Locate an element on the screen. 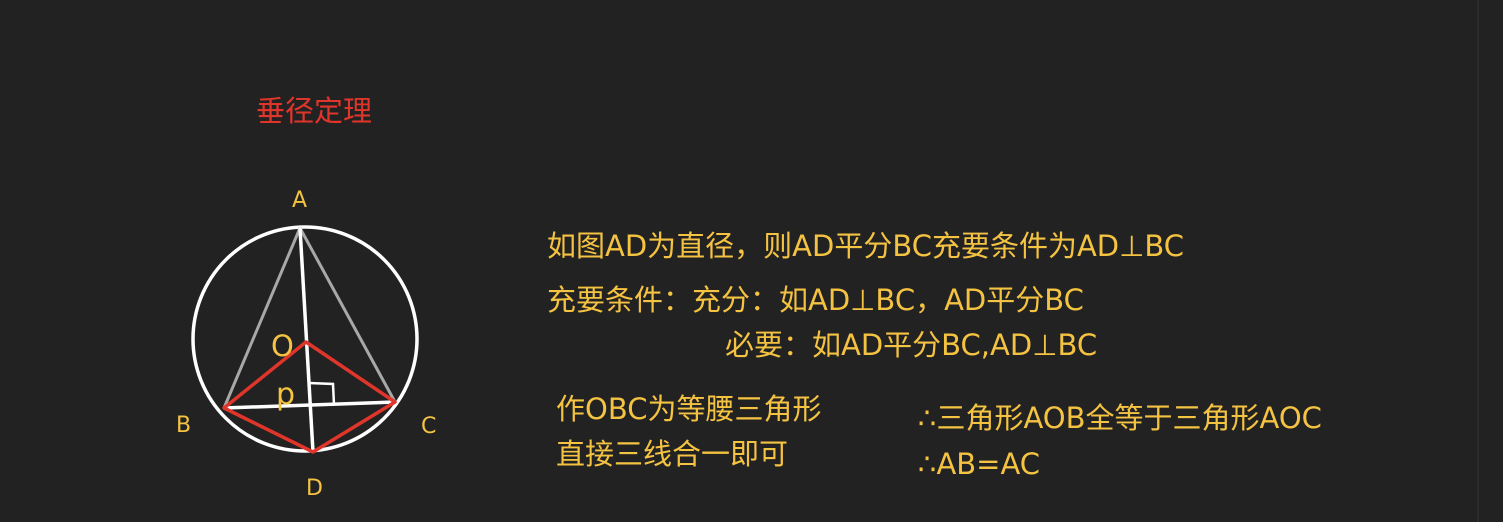  statement-line-1: 如图AD为直径，则AD平分BC充要条件为AD⊥BC is located at coordinates (866, 246).